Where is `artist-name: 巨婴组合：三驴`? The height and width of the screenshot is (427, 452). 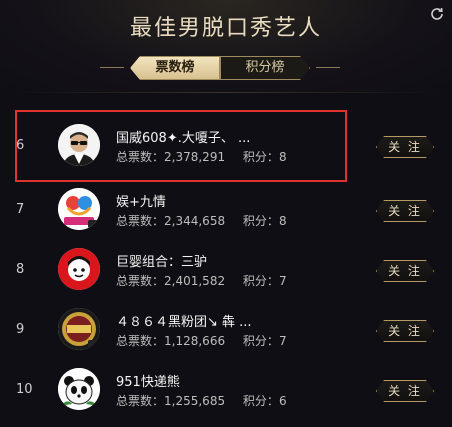 artist-name: 巨婴组合：三驴 is located at coordinates (161, 260).